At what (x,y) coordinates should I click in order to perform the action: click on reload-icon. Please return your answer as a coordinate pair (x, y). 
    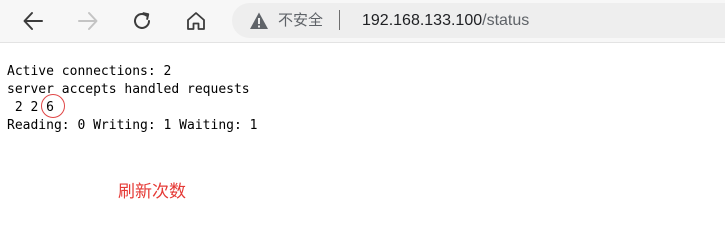
    Looking at the image, I should click on (142, 20).